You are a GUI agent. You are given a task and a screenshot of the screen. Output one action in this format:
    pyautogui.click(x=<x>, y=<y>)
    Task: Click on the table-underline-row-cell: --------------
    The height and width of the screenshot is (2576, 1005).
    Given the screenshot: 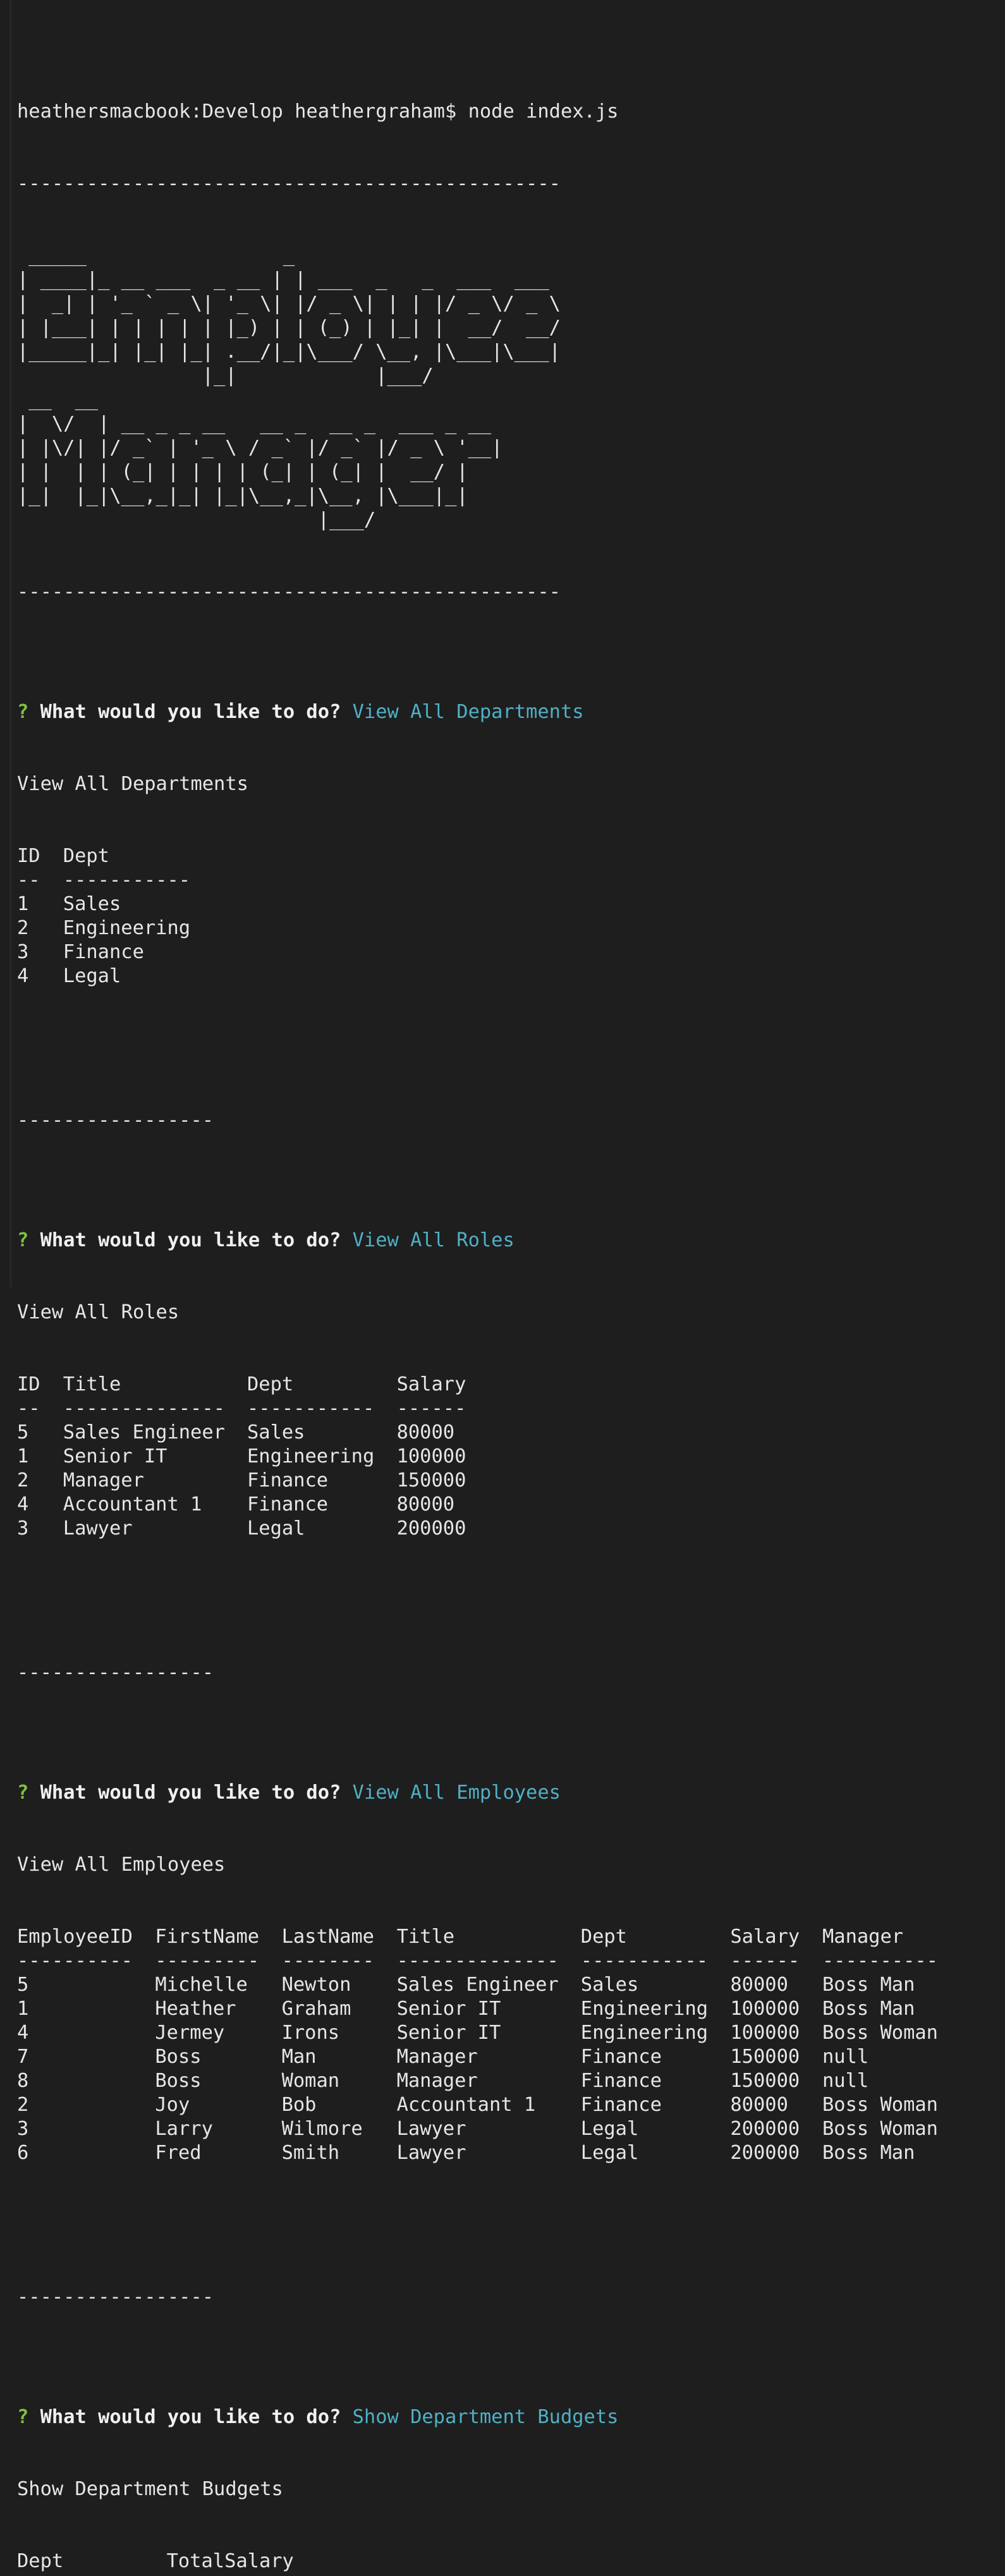 What is the action you would take?
    pyautogui.click(x=144, y=1408)
    